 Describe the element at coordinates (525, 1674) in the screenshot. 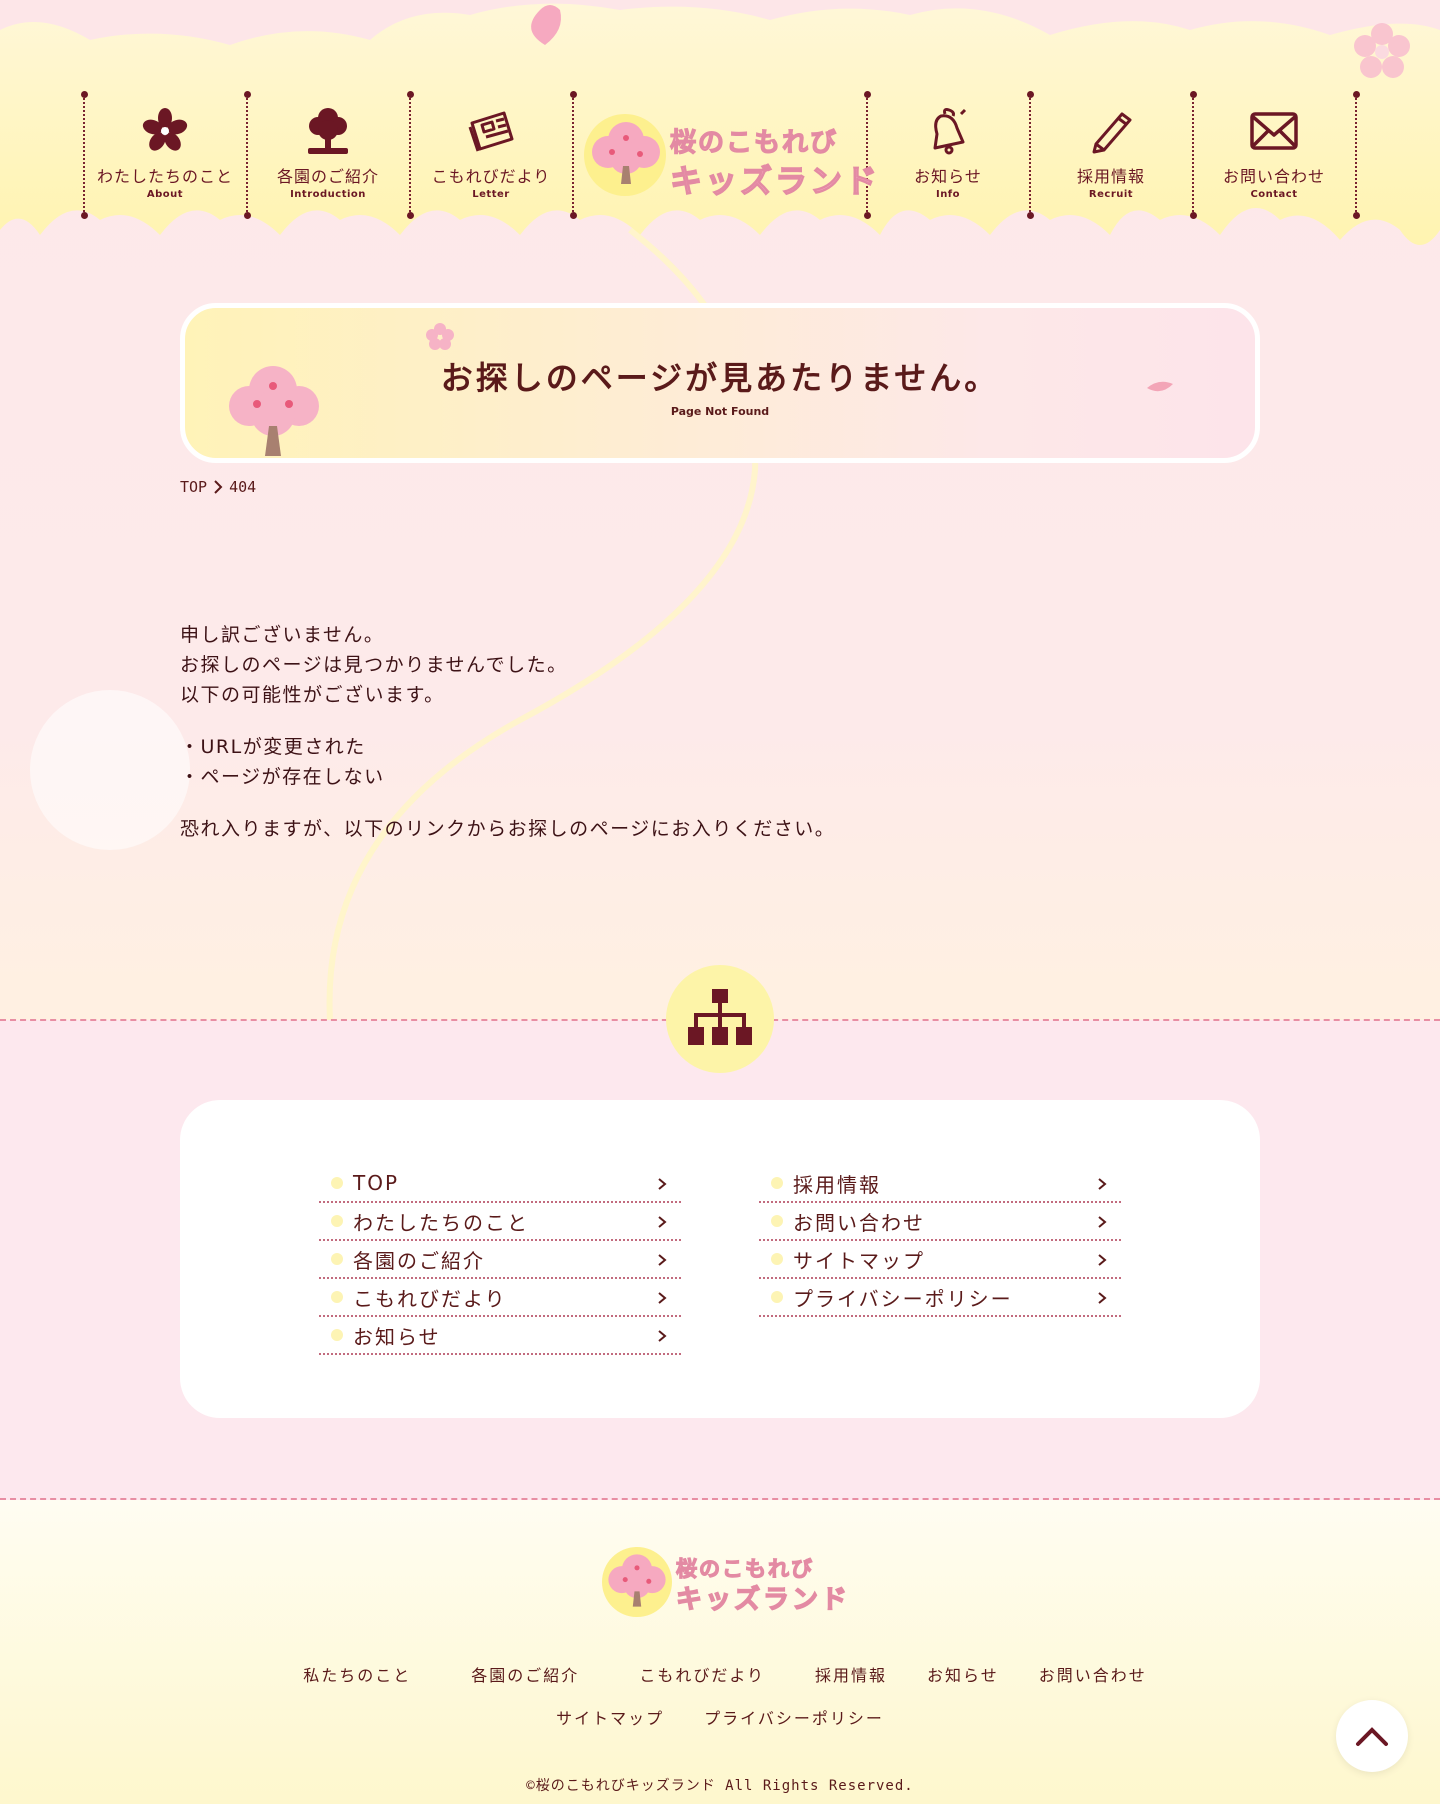

I see `footer-link-introduction: 各園のご紹介` at that location.